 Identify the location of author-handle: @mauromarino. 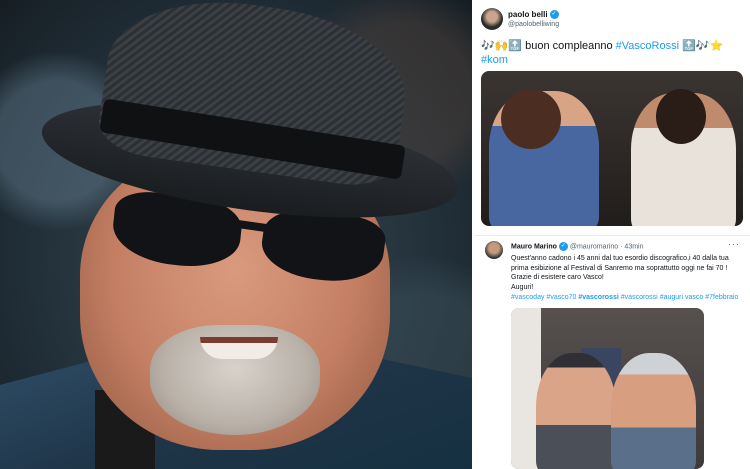
(594, 246).